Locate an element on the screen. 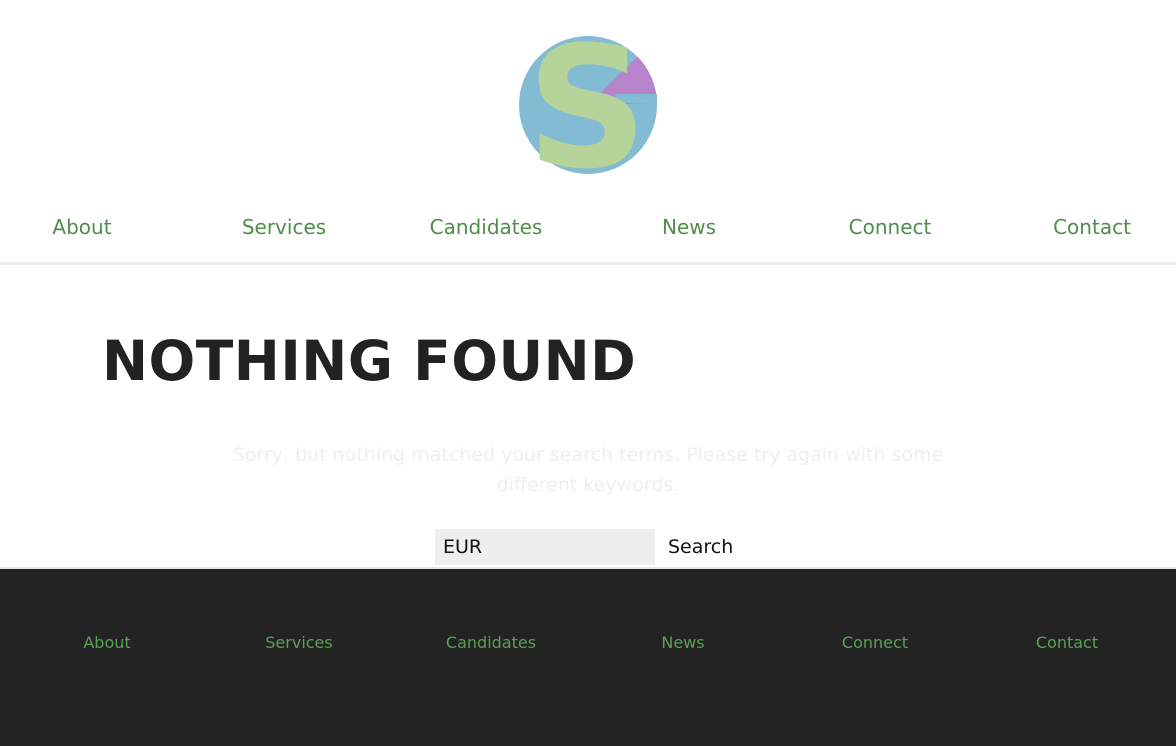  search-button: Search is located at coordinates (701, 547).